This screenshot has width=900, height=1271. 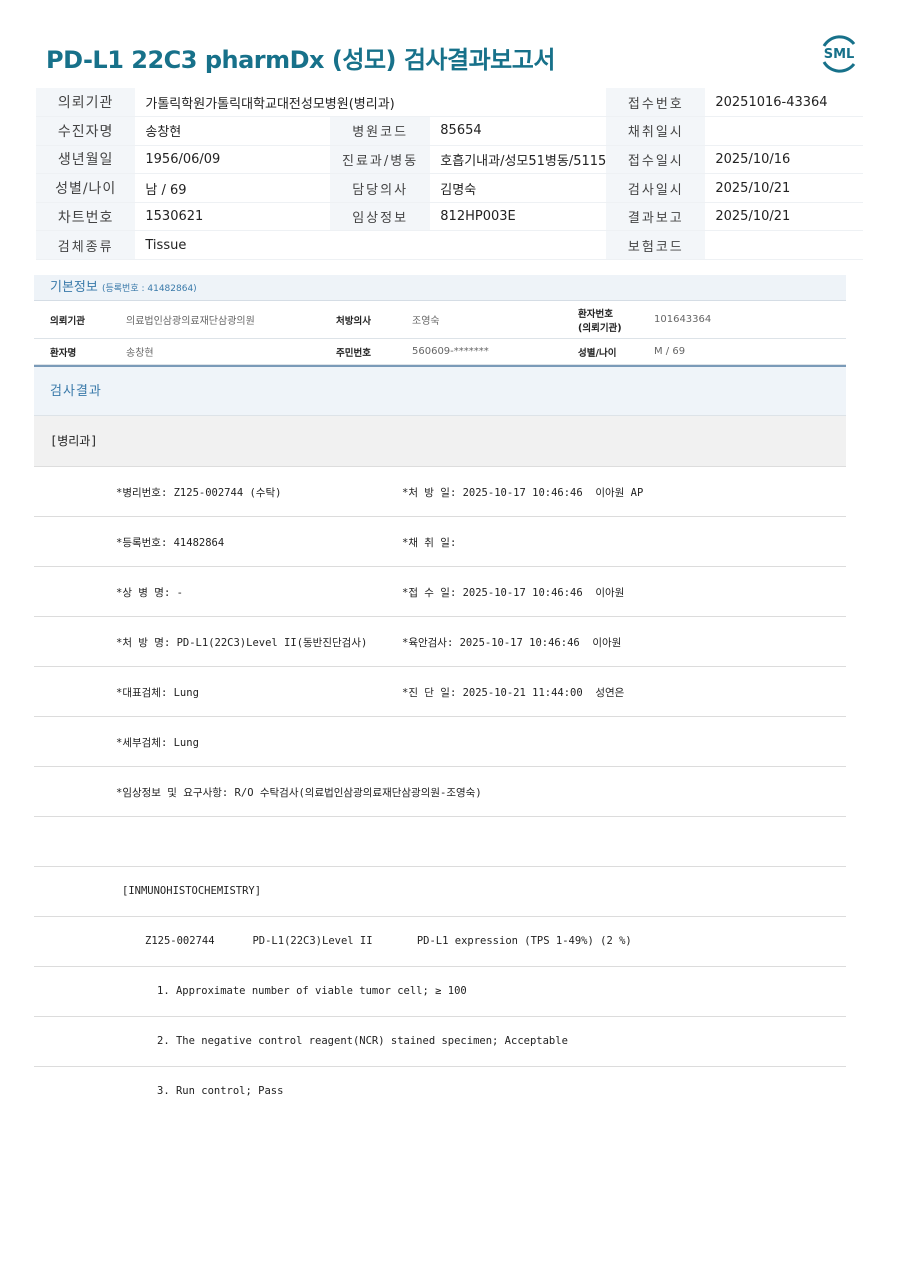 I want to click on info-label: 주민번호, so click(x=353, y=353).